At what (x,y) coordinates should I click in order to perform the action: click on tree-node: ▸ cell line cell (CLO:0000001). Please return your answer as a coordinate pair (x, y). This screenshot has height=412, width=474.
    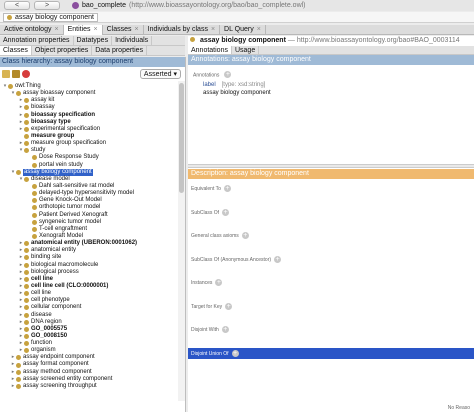
    Looking at the image, I should click on (92, 286).